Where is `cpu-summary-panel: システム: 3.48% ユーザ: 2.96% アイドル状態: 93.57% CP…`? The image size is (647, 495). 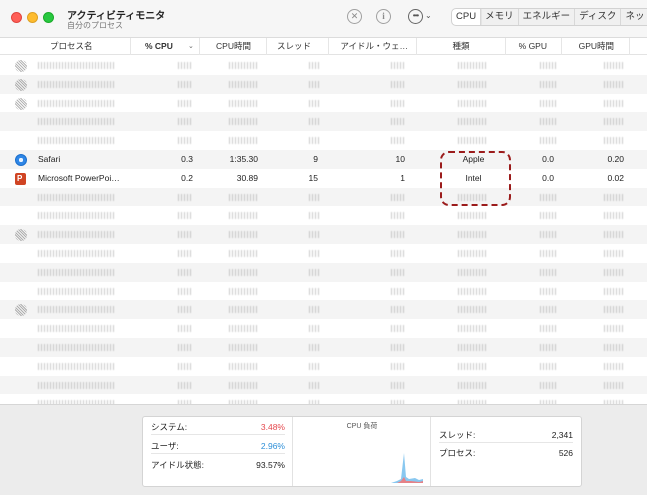 cpu-summary-panel: システム: 3.48% ユーザ: 2.96% アイドル状態: 93.57% CP… is located at coordinates (362, 451).